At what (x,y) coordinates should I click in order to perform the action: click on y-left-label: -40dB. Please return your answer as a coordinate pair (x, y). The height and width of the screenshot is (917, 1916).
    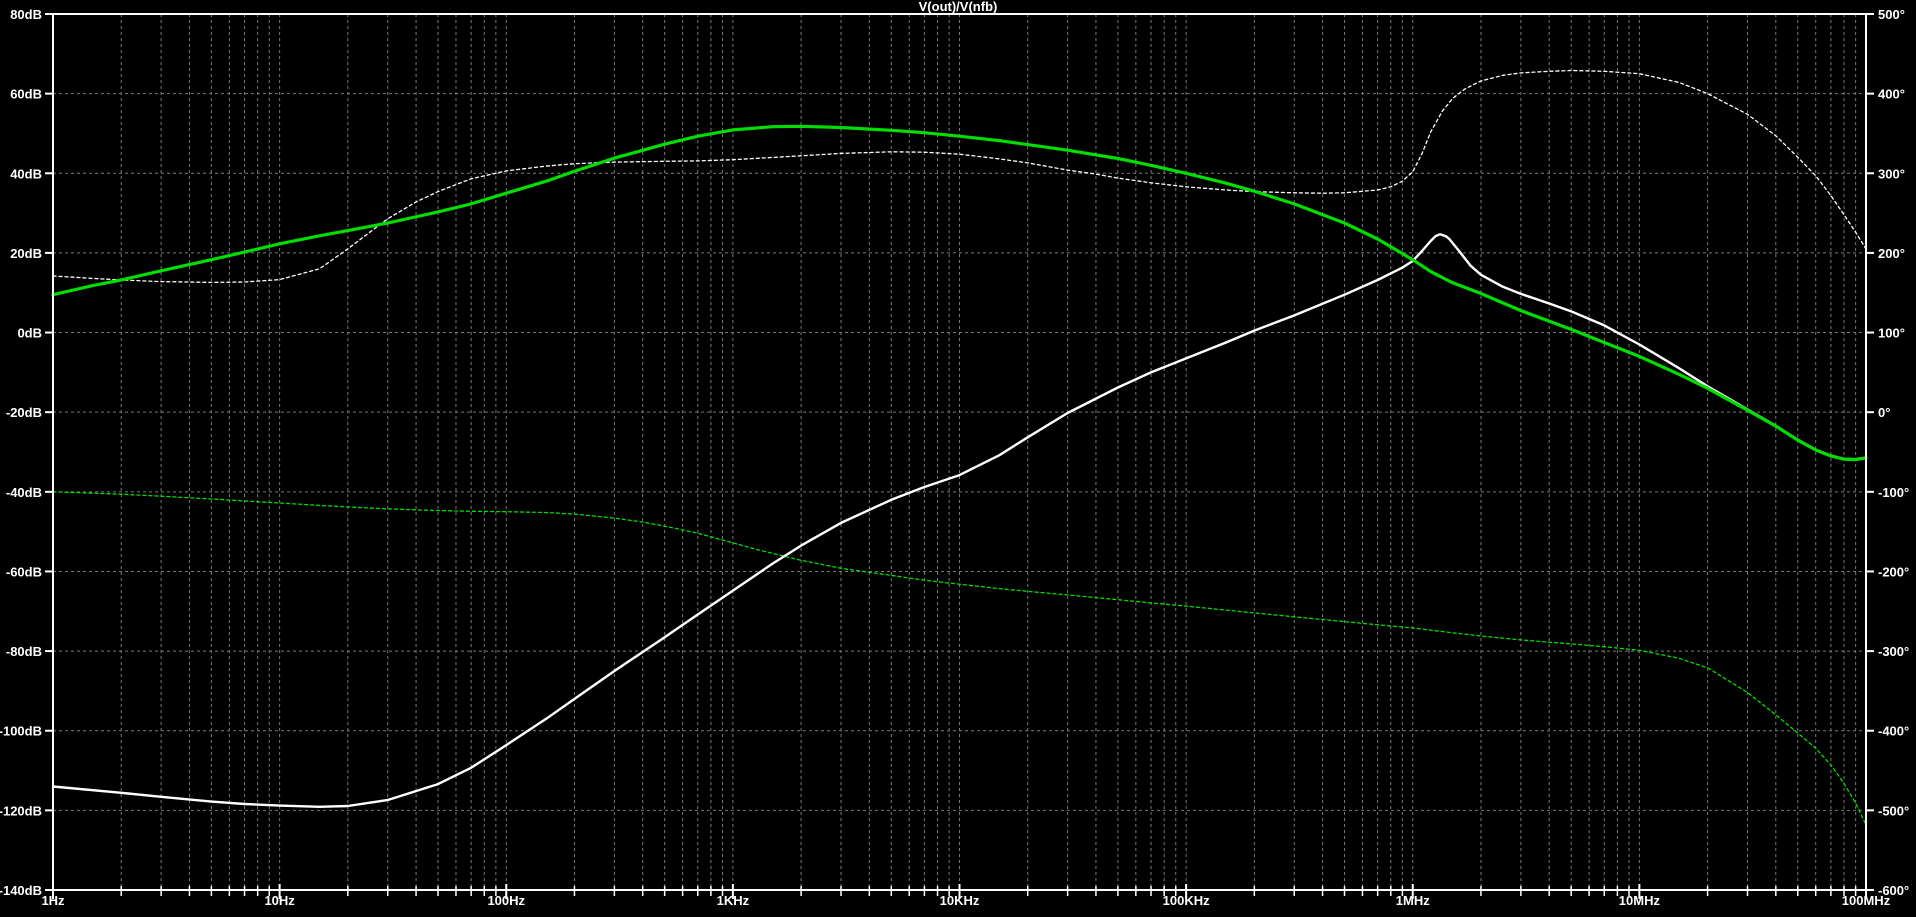
    Looking at the image, I should click on (24, 492).